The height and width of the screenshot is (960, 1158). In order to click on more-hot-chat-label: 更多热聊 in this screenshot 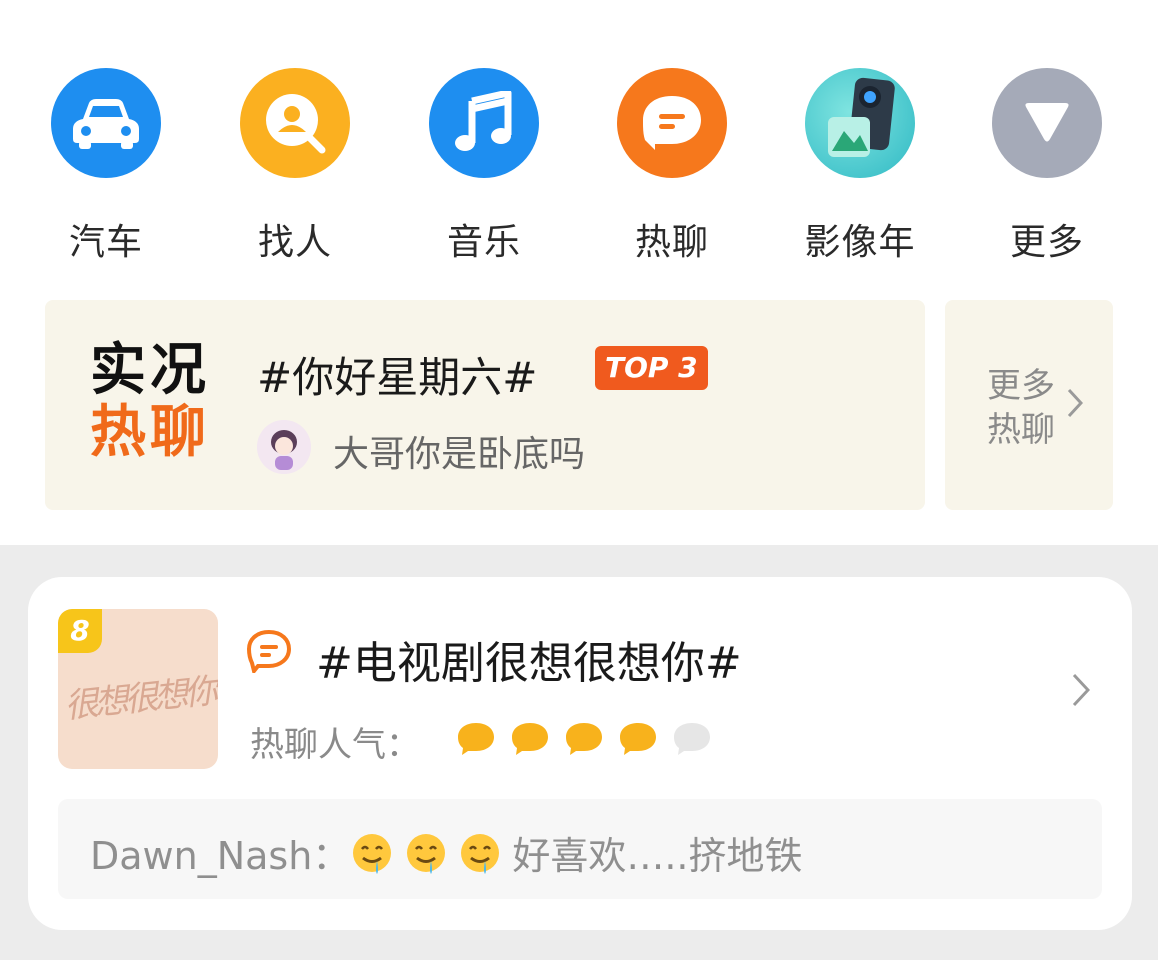, I will do `click(1021, 408)`.